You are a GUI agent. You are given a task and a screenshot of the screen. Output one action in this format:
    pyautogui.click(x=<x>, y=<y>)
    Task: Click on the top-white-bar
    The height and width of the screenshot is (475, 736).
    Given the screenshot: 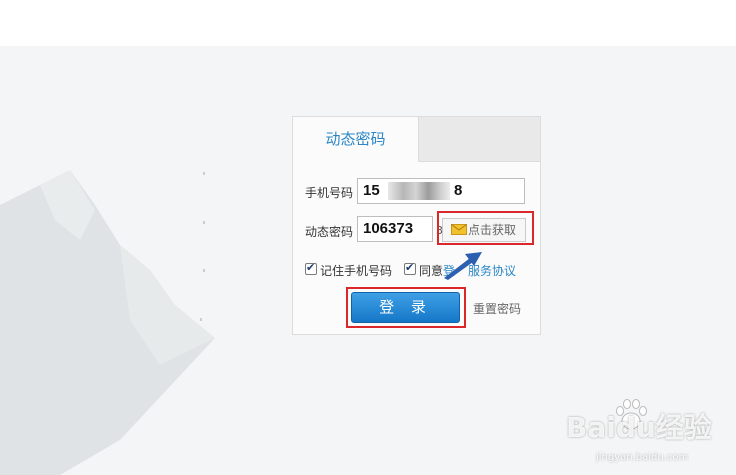 What is the action you would take?
    pyautogui.click(x=368, y=23)
    